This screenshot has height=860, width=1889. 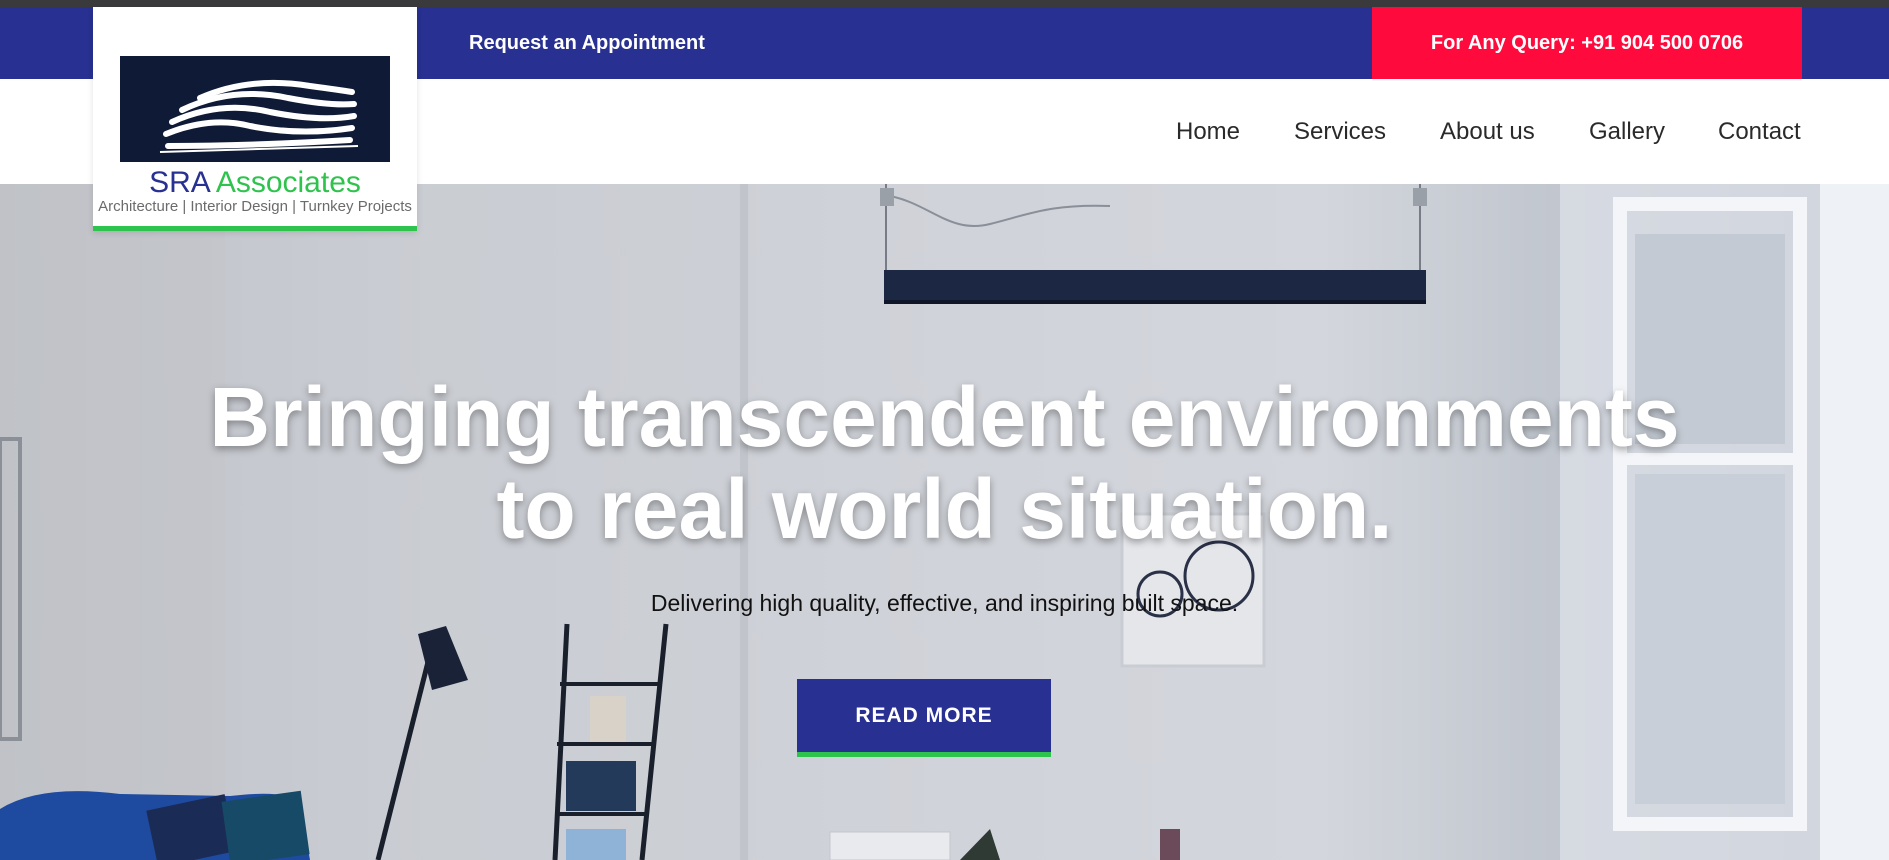 I want to click on nav-contact: Contact, so click(x=1759, y=131).